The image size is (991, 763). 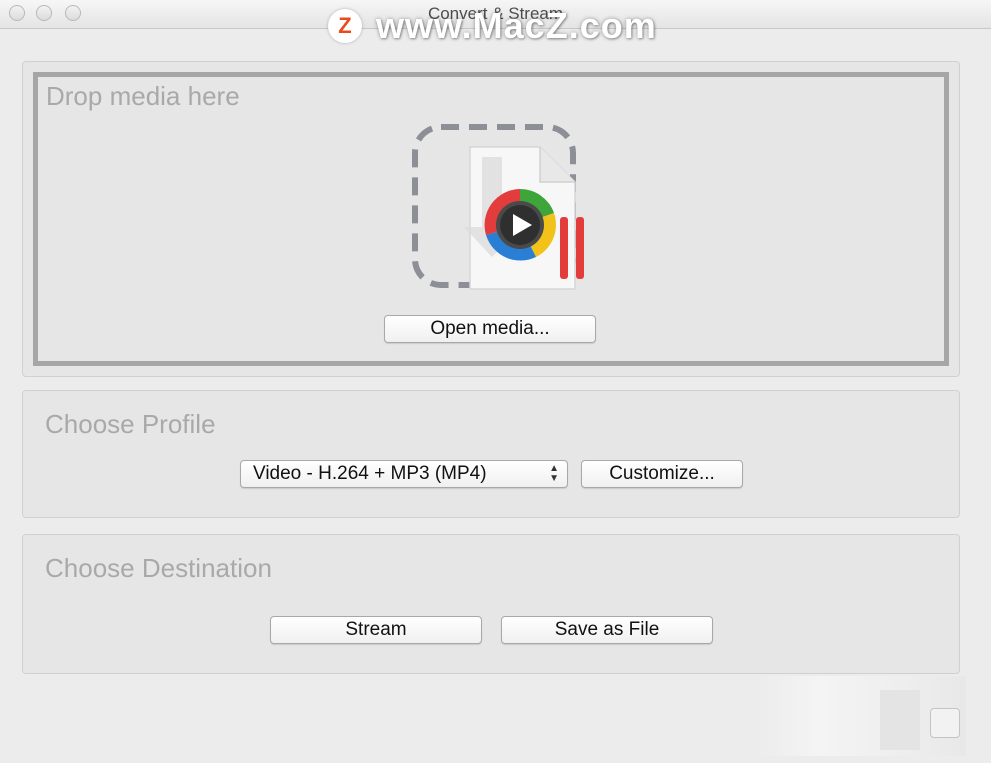 I want to click on blurred-corner-block, so click(x=900, y=720).